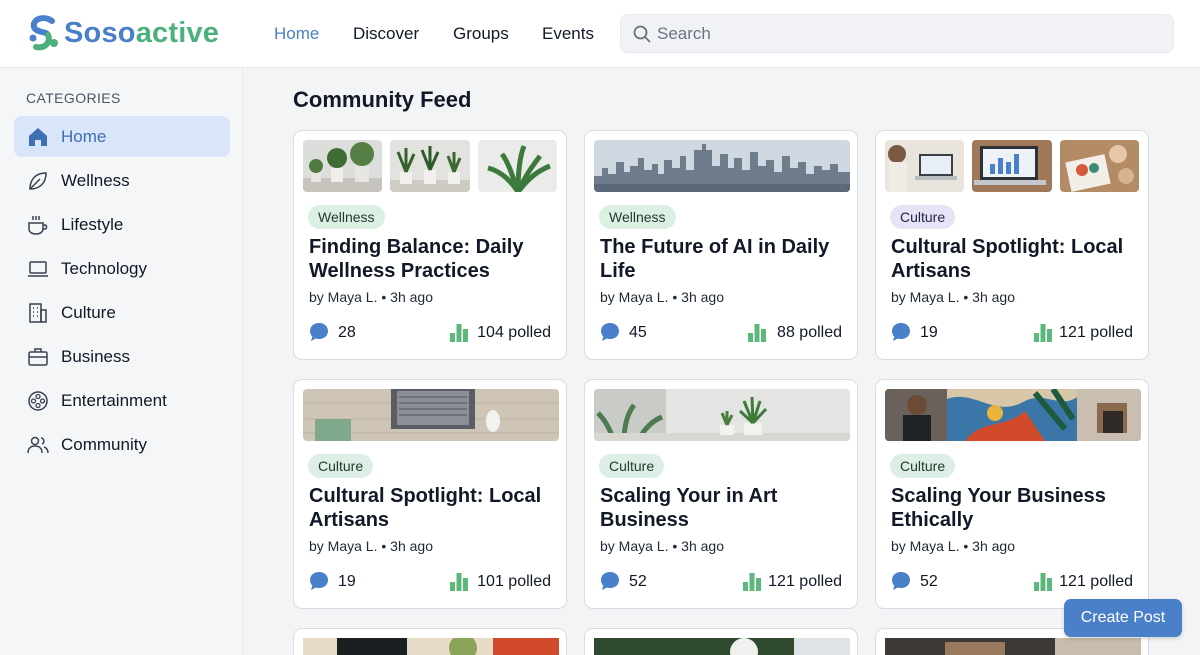  I want to click on search-icon, so click(642, 34).